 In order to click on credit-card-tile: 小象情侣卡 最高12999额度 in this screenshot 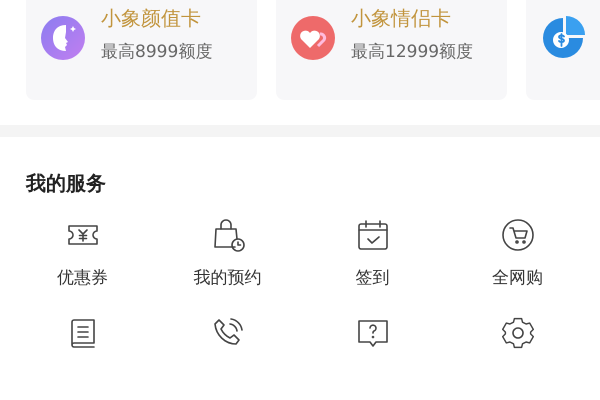, I will do `click(391, 50)`.